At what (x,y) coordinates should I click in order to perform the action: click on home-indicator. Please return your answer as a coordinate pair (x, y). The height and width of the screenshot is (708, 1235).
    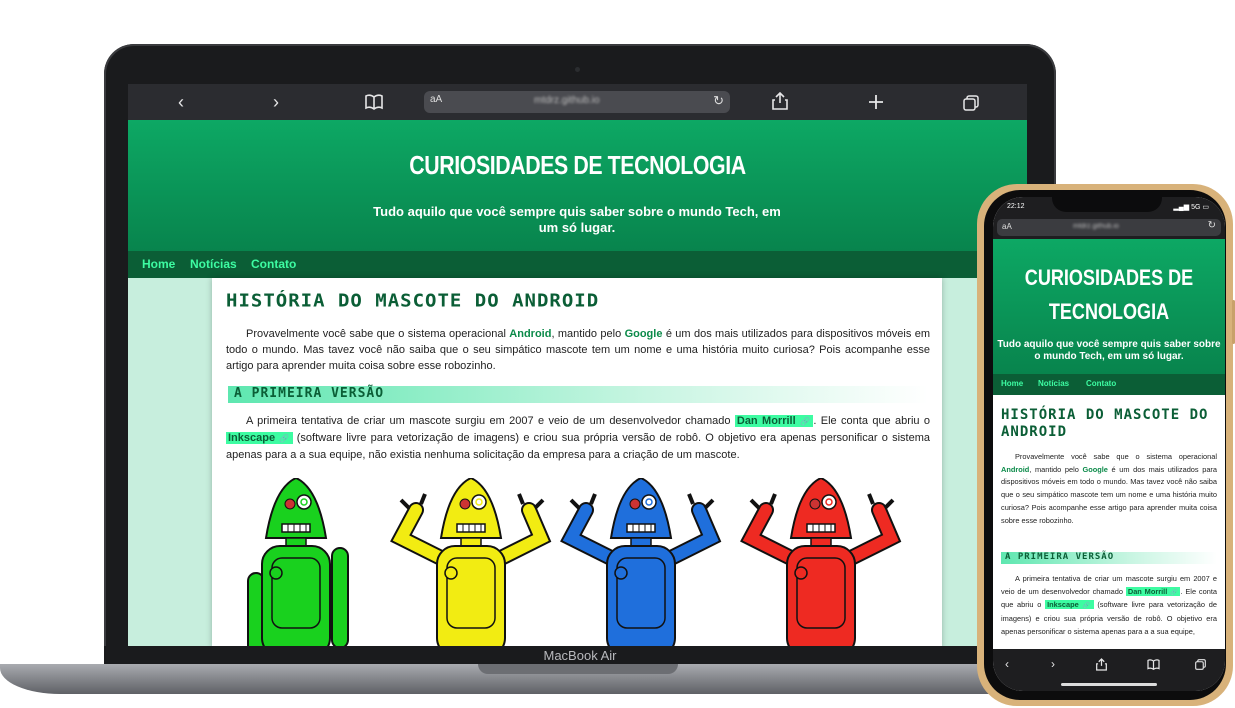
    Looking at the image, I should click on (1109, 684).